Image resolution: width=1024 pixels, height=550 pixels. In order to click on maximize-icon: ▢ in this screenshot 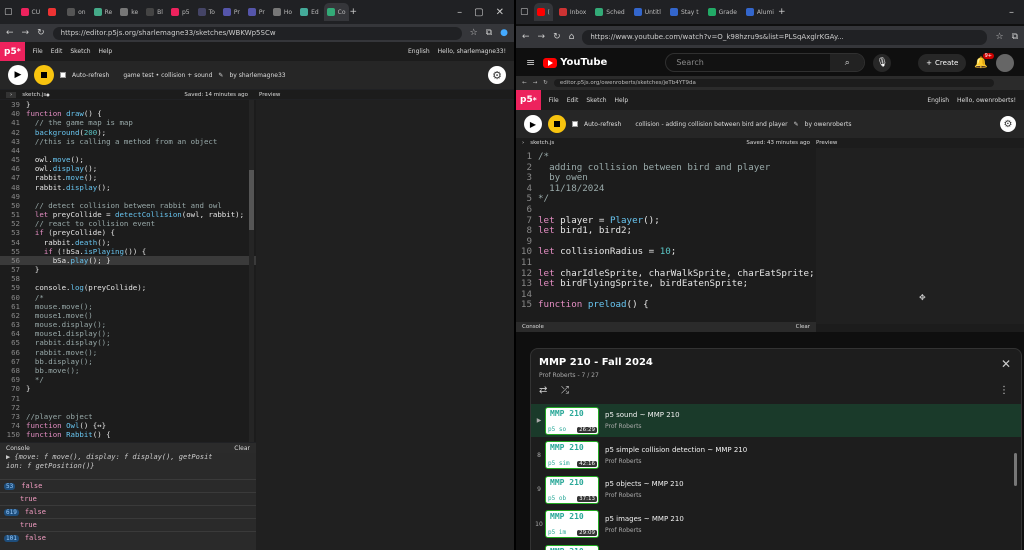, I will do `click(478, 12)`.